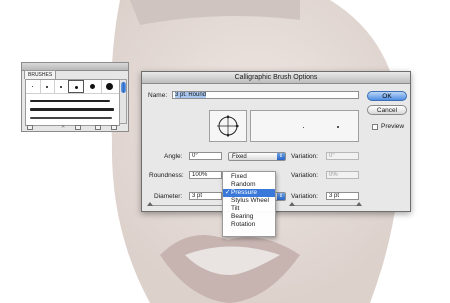  I want to click on cancel-button: Cancel, so click(387, 110).